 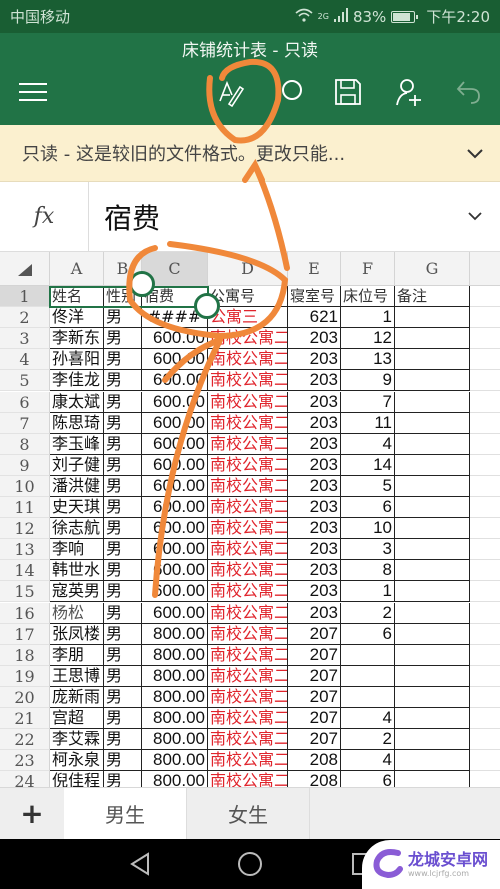 I want to click on cell-name: 李朋, so click(x=77, y=655).